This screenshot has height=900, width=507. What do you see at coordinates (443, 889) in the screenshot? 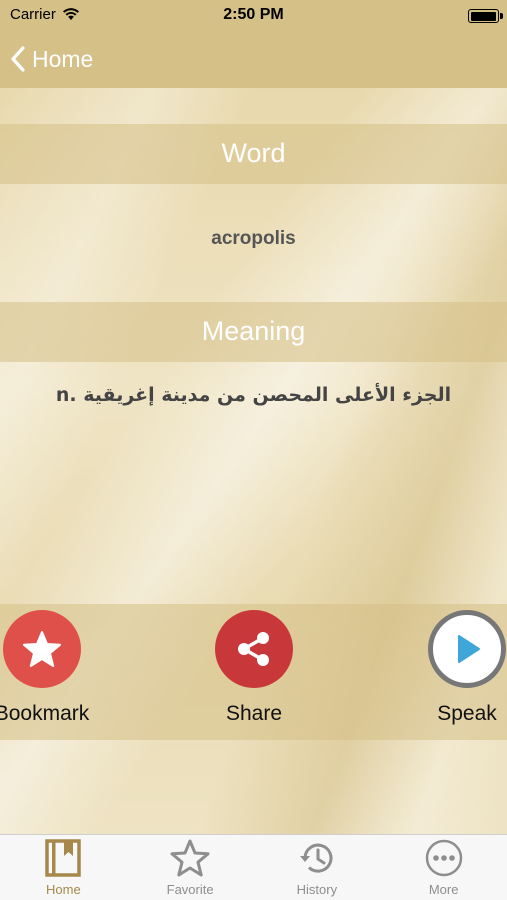
I see `tab-more-label: More` at bounding box center [443, 889].